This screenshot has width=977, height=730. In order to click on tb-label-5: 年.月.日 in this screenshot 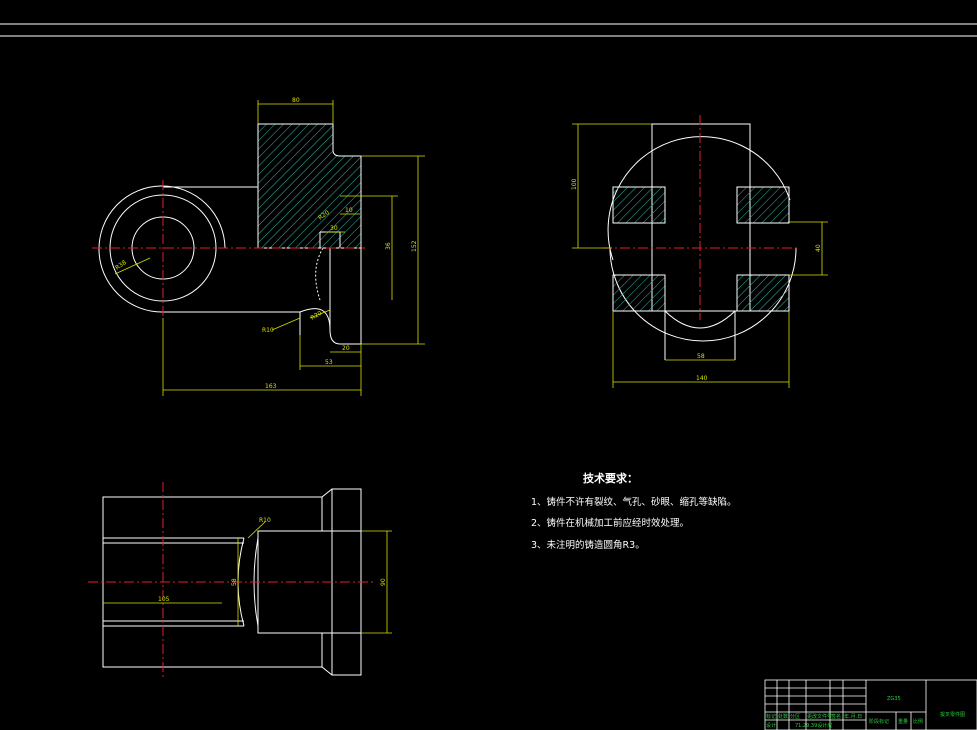, I will do `click(853, 716)`.